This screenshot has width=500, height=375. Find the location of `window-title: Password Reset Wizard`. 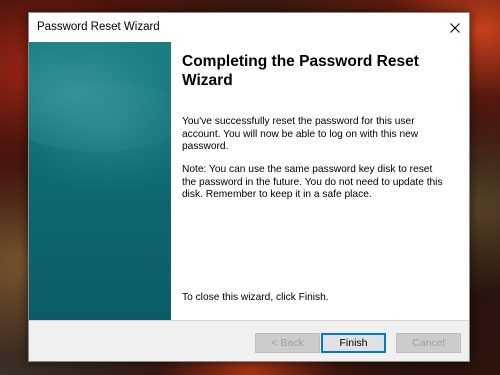

window-title: Password Reset Wizard is located at coordinates (98, 27).